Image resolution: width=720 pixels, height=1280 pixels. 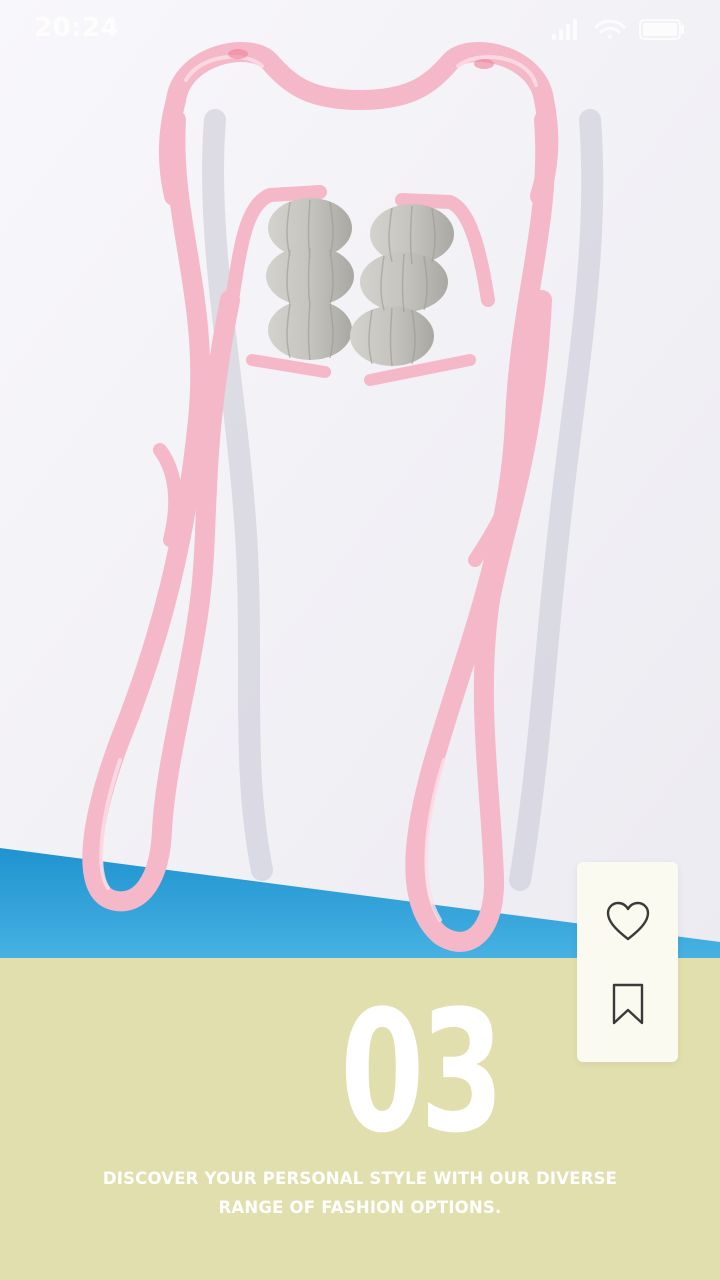 What do you see at coordinates (564, 29) in the screenshot?
I see `signal-icon` at bounding box center [564, 29].